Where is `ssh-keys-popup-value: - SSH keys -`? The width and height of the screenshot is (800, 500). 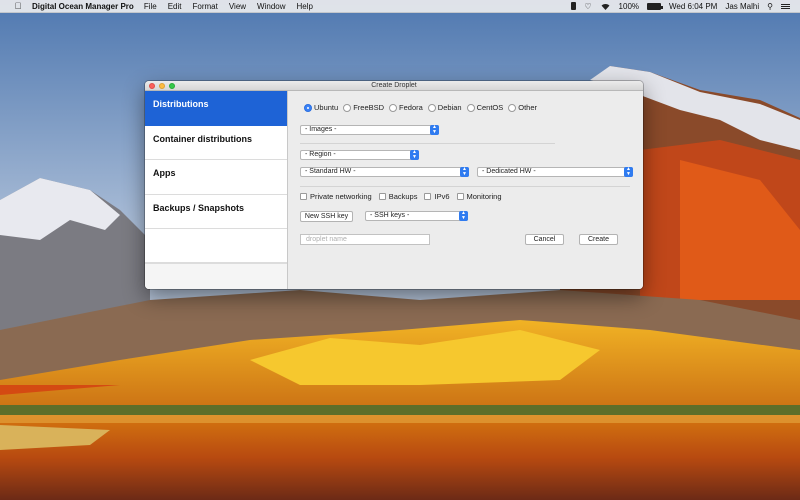
ssh-keys-popup-value: - SSH keys - is located at coordinates (390, 215).